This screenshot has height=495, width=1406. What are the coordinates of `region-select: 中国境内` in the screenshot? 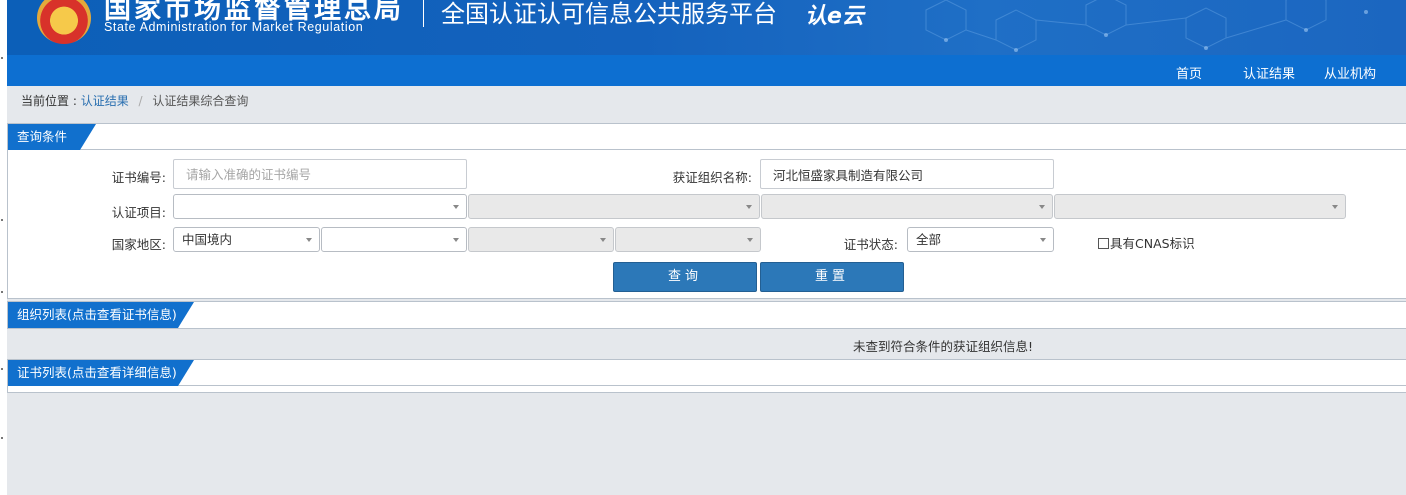 It's located at (246, 239).